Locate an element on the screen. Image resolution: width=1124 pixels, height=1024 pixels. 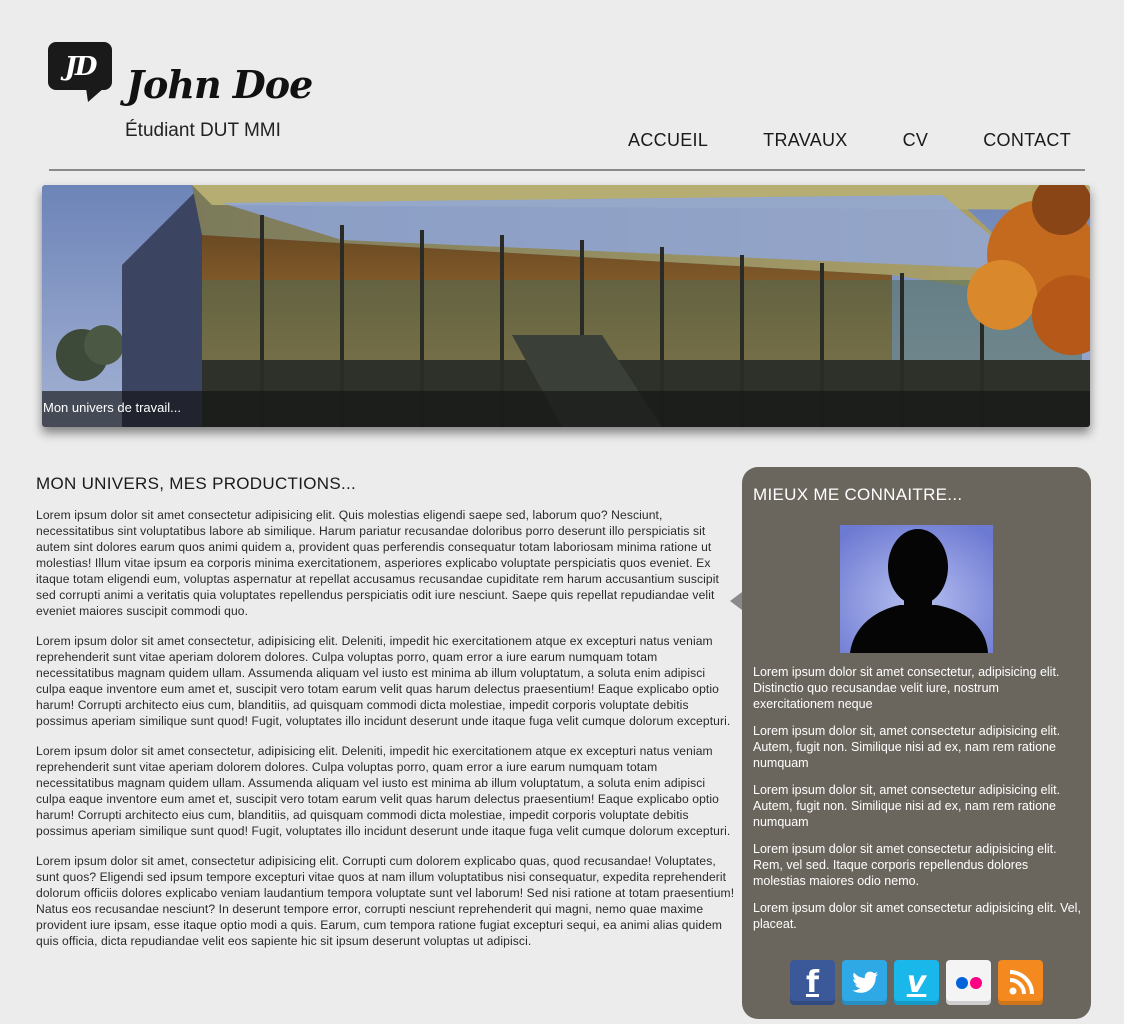
site-name: John Doe is located at coordinates (219, 84).